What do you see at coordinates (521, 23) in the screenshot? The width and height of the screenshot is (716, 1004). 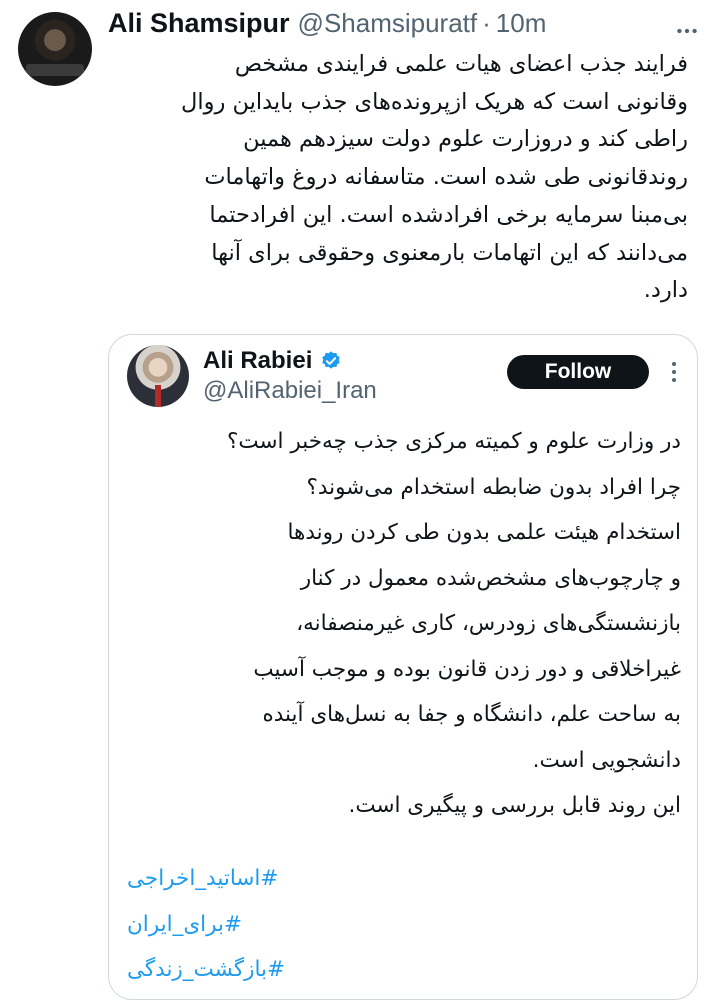 I see `tweet-timestamp: 10m` at bounding box center [521, 23].